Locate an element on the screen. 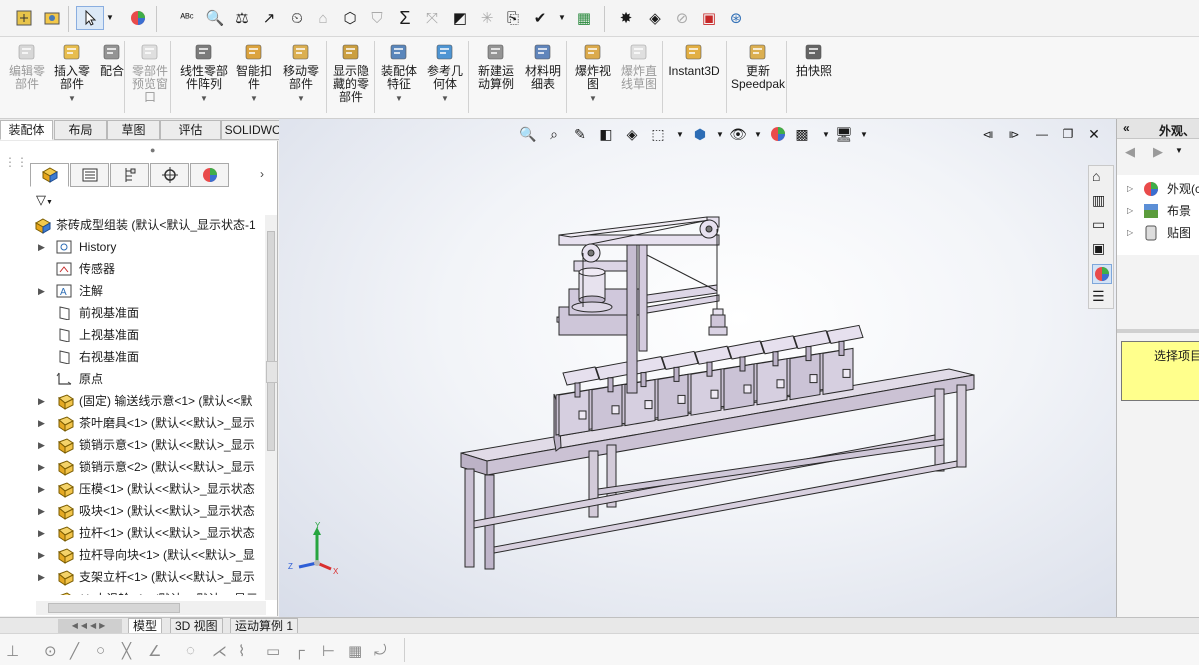 The width and height of the screenshot is (1199, 665). check-icon: ✔ is located at coordinates (540, 18).